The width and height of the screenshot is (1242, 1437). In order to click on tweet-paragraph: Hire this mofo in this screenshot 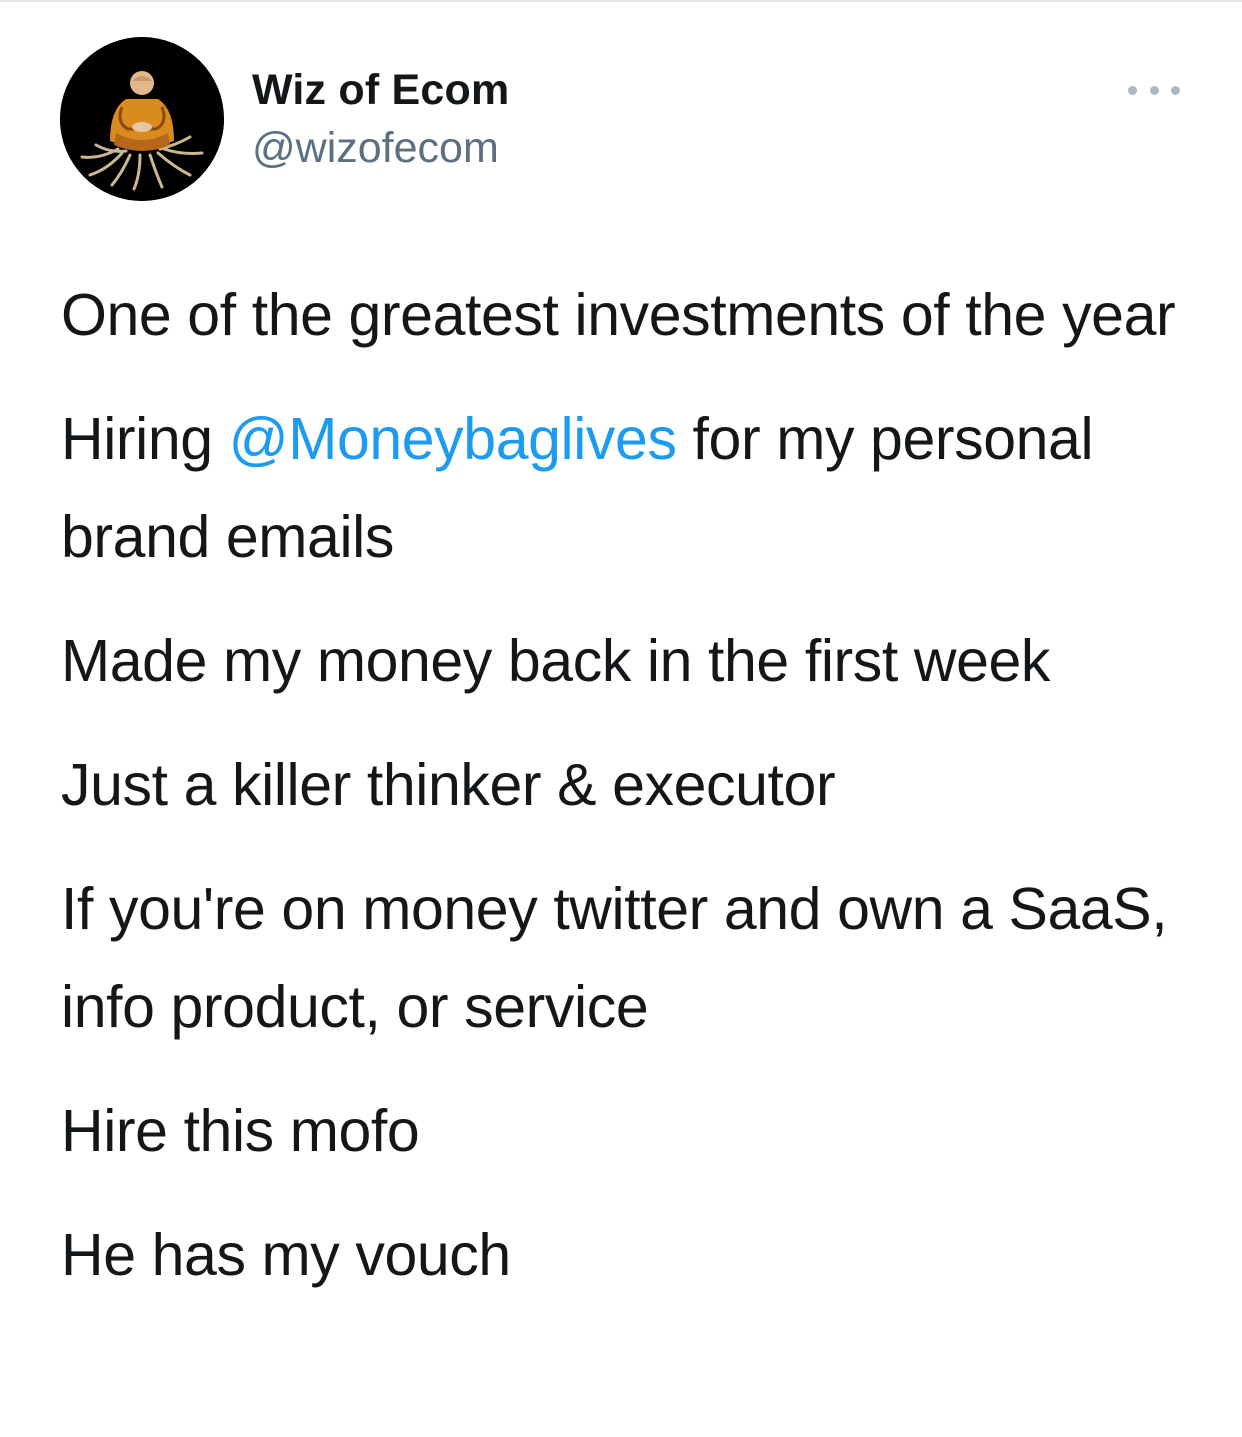, I will do `click(240, 1131)`.